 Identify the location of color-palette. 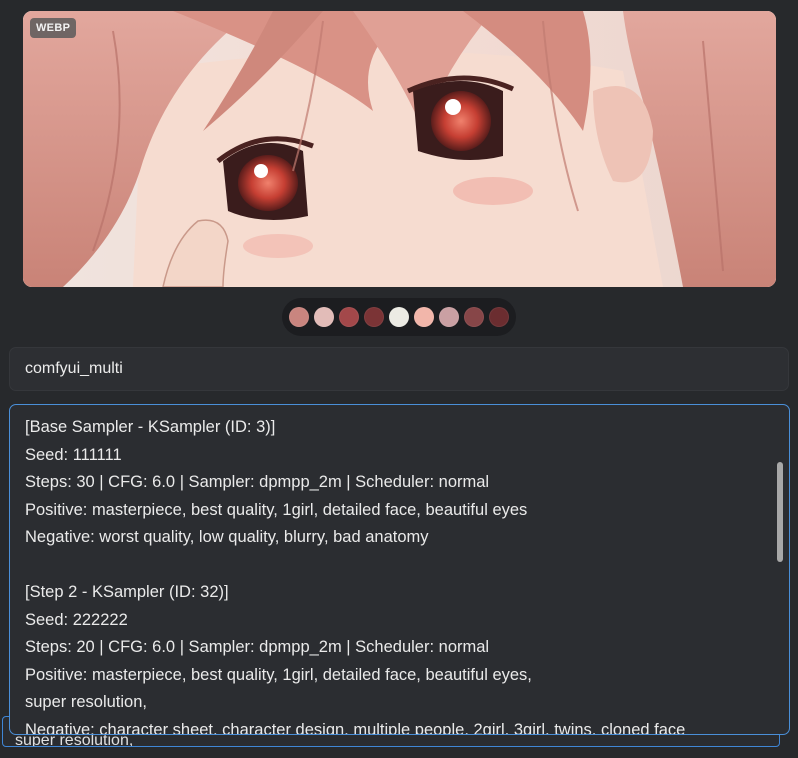
(399, 317).